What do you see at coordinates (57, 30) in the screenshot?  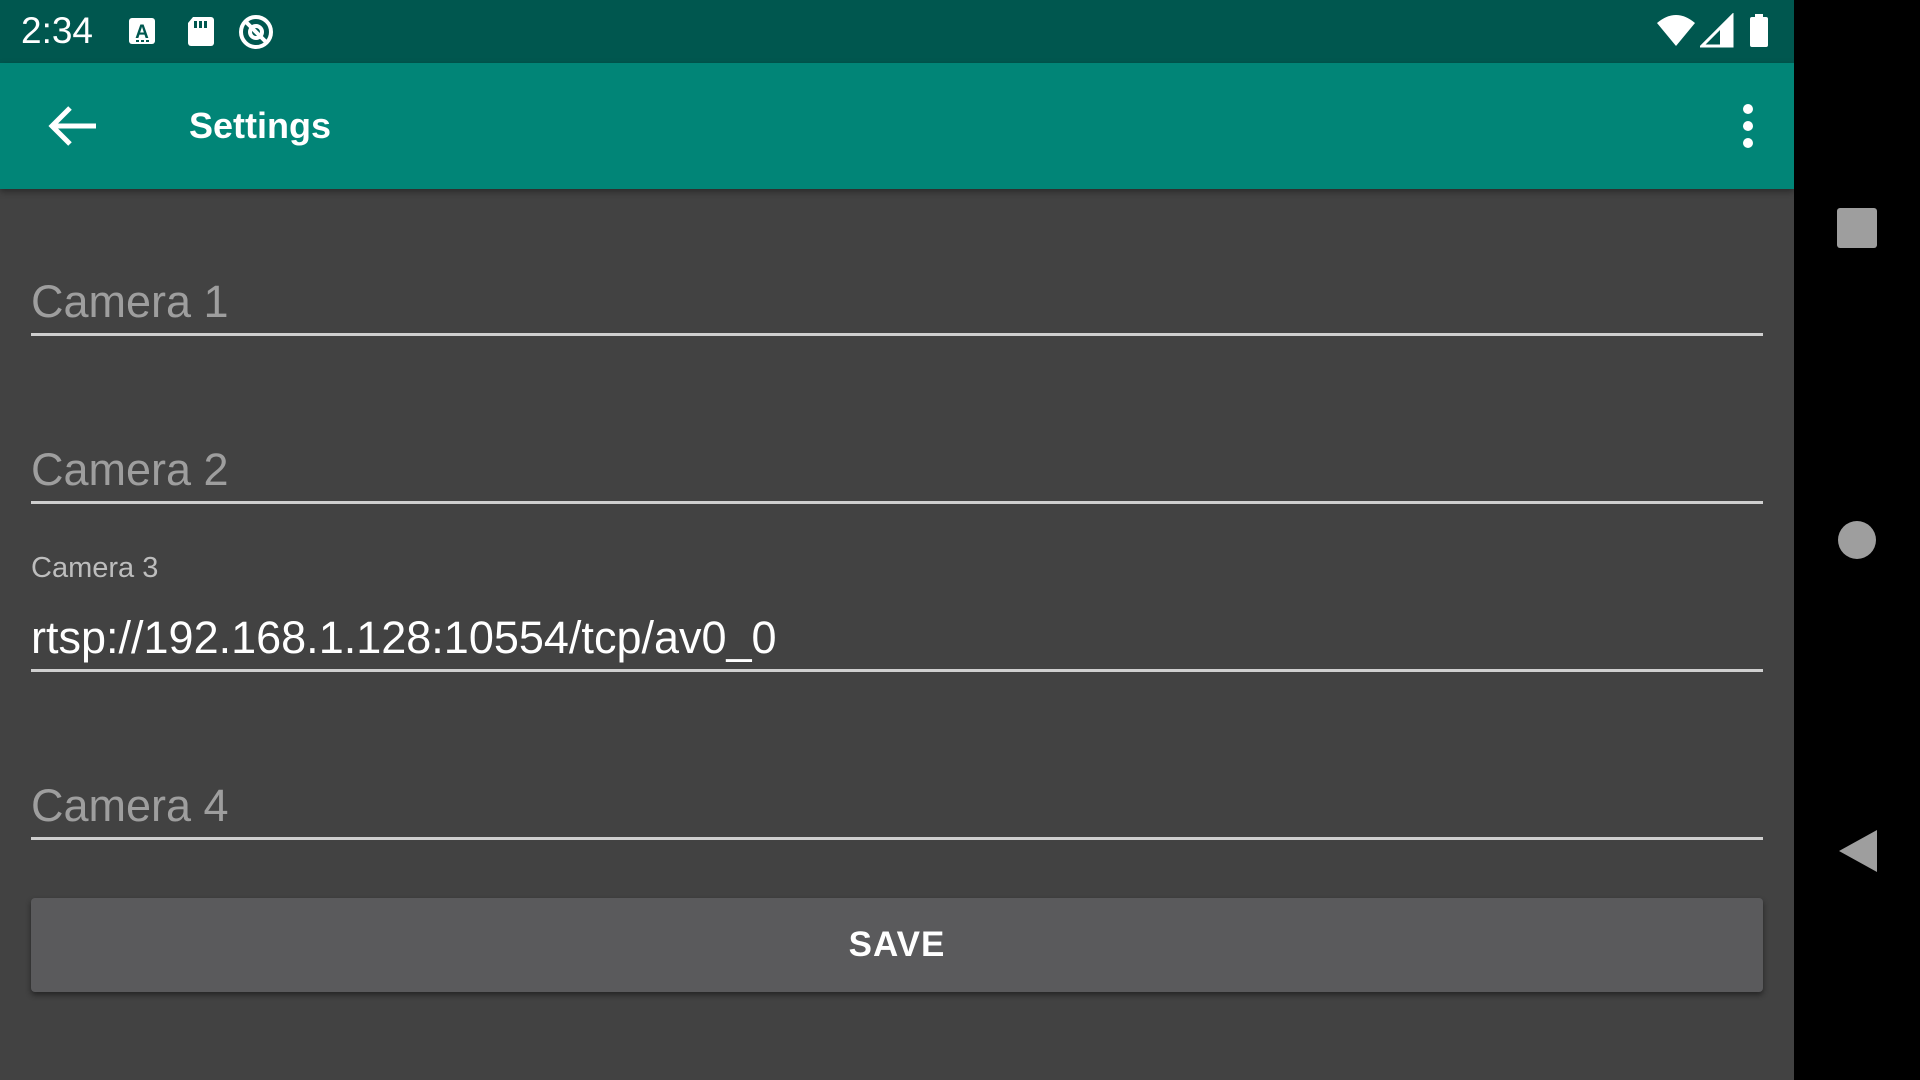 I see `status-time: 2:34` at bounding box center [57, 30].